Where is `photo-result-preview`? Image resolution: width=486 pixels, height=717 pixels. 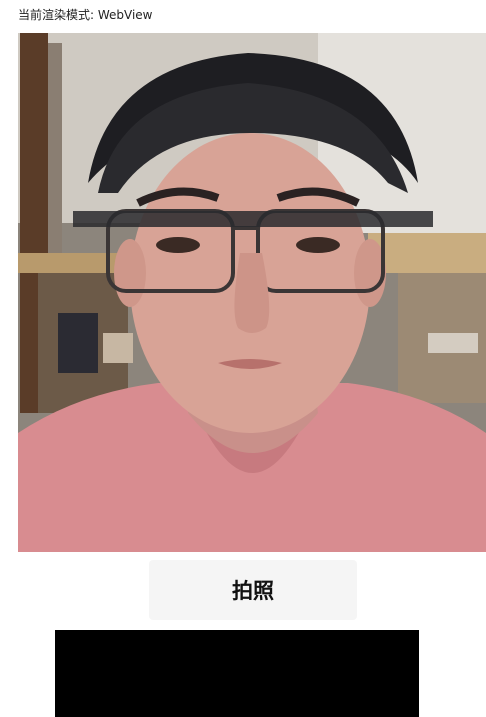
photo-result-preview is located at coordinates (237, 673).